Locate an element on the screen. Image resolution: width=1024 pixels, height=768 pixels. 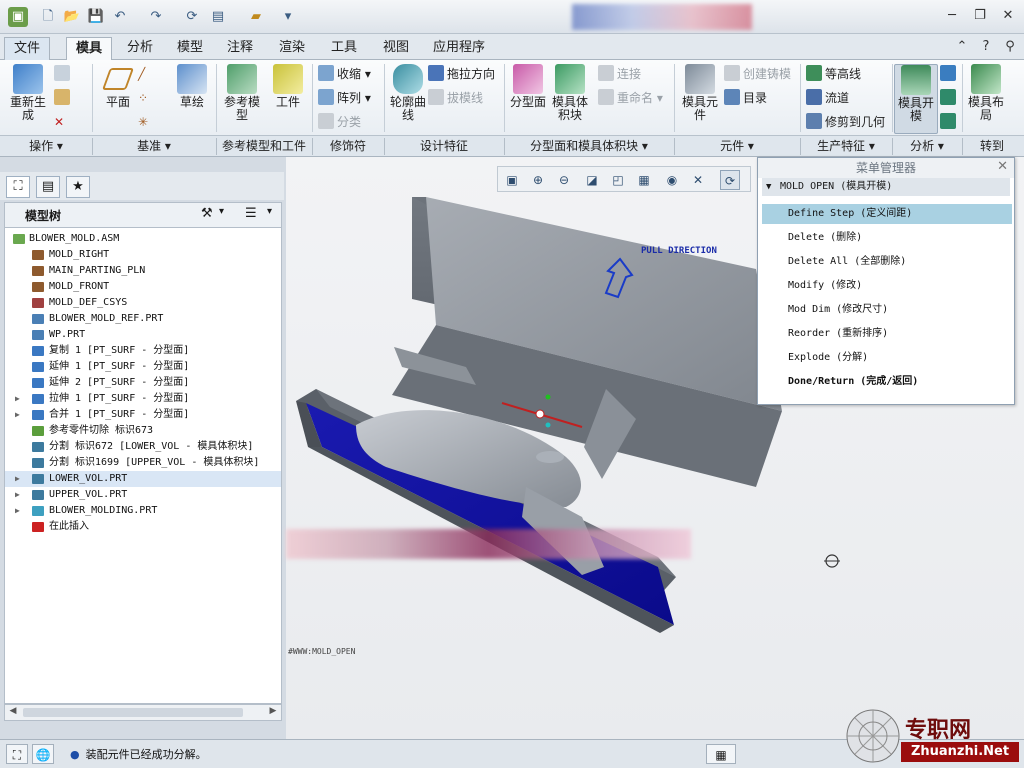
rename-button: 重命名 ▾ is located at coordinates (630, 98).